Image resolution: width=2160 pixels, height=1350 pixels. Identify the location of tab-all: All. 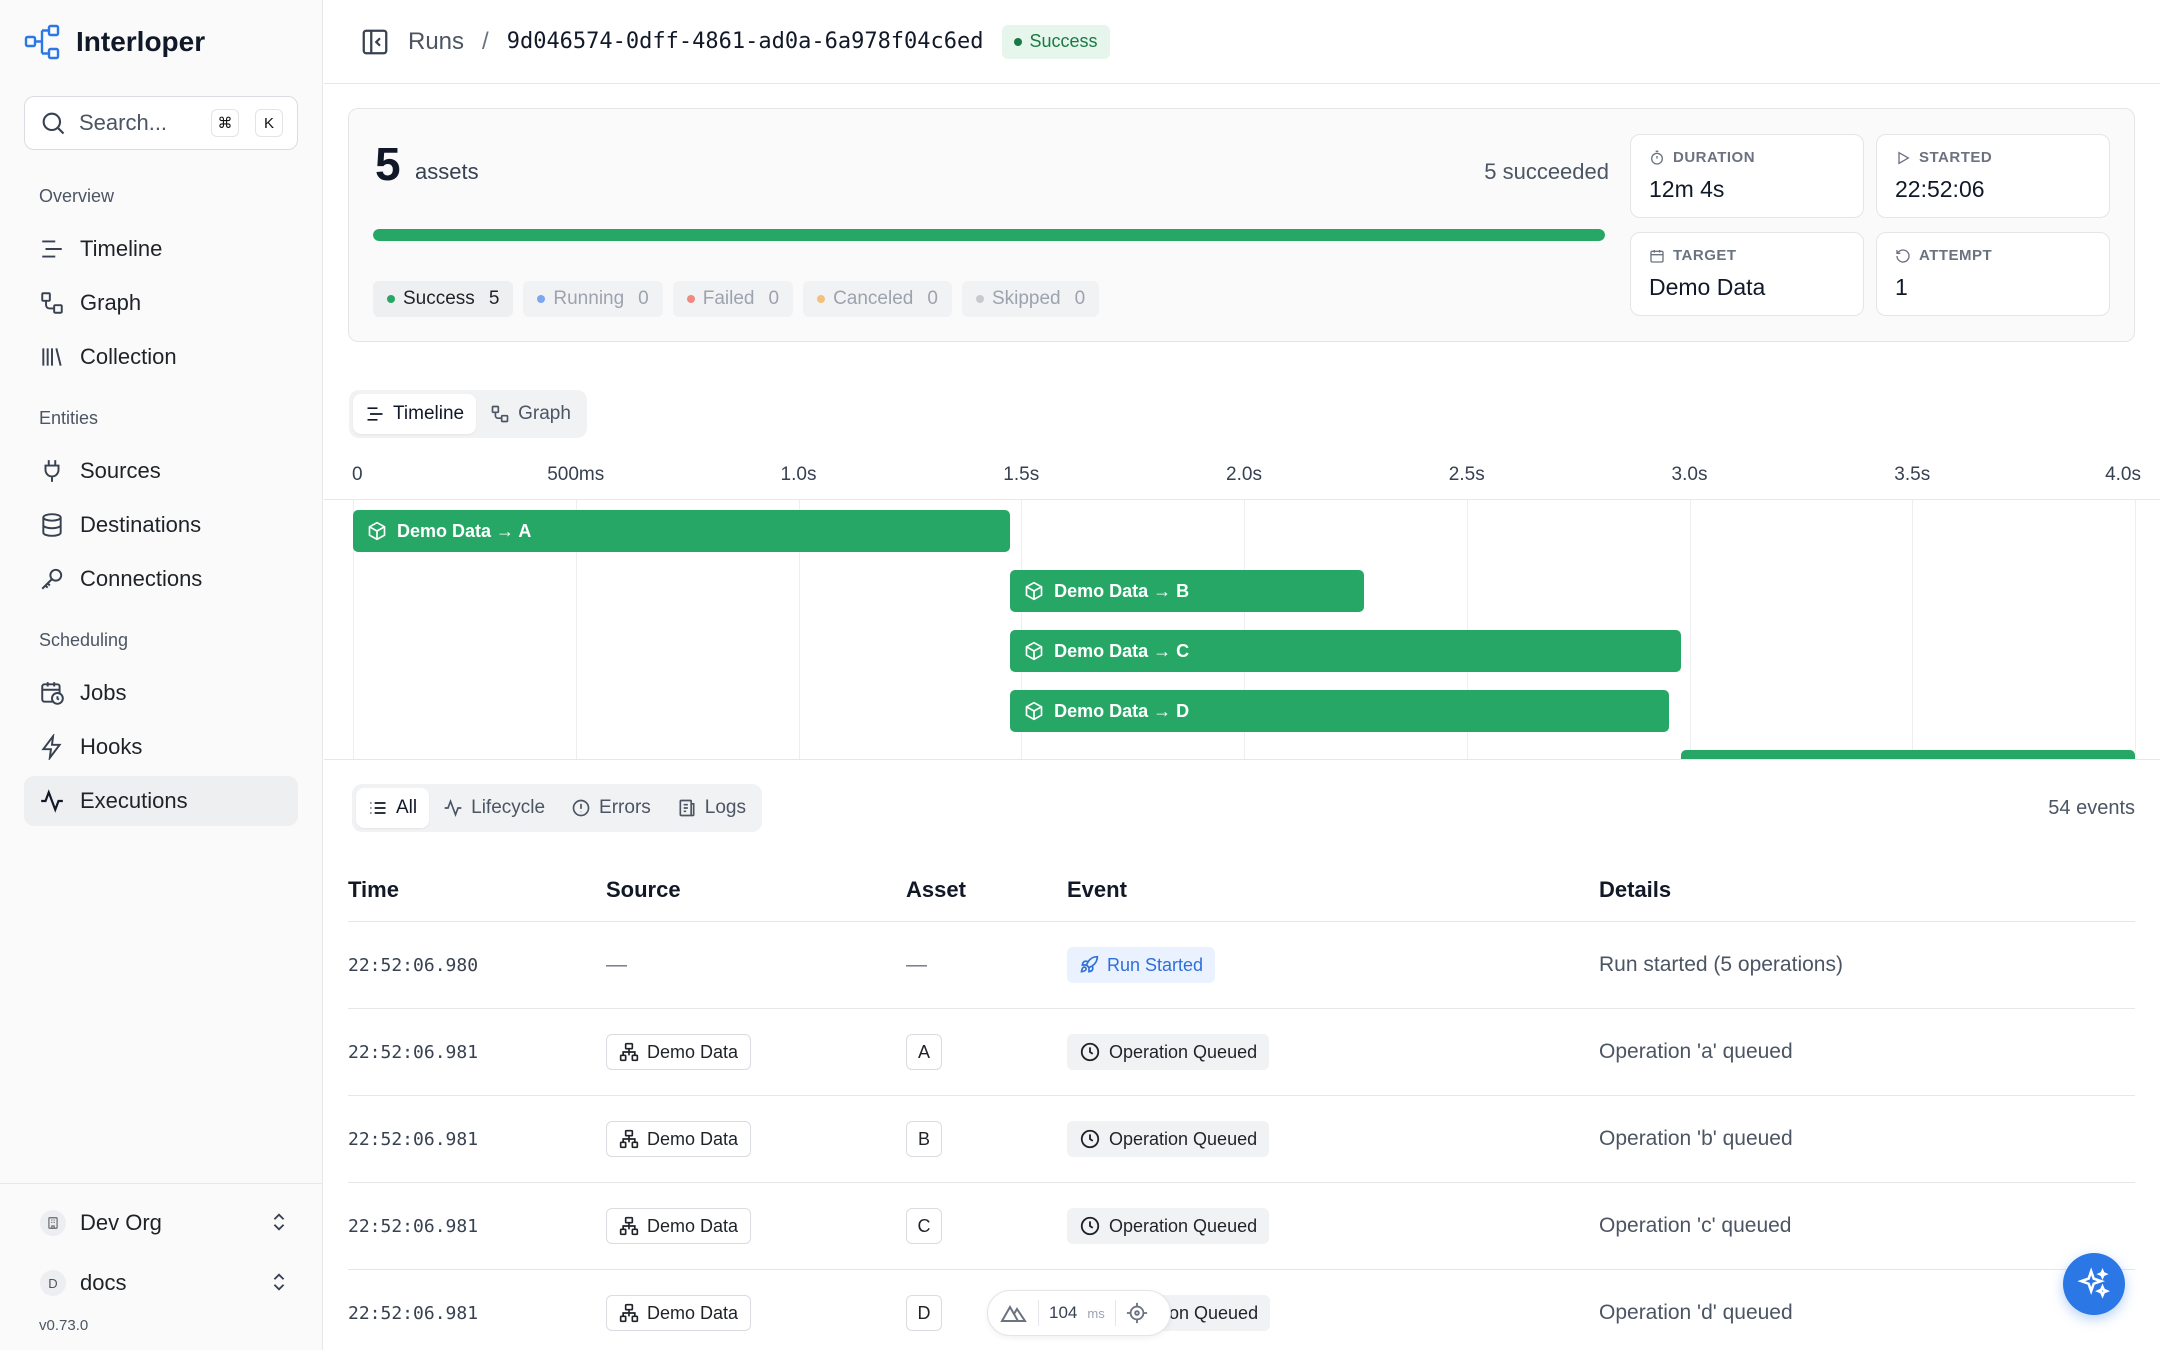
(393, 808).